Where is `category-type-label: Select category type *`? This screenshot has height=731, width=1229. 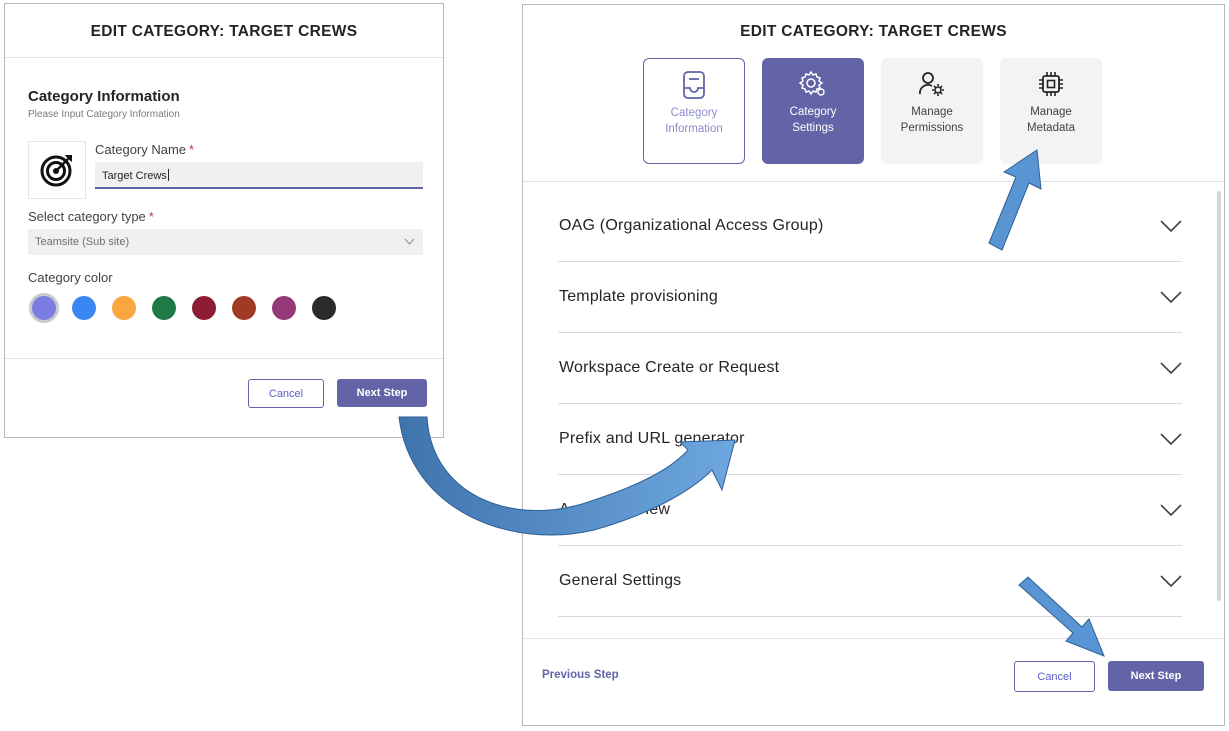 category-type-label: Select category type * is located at coordinates (91, 216).